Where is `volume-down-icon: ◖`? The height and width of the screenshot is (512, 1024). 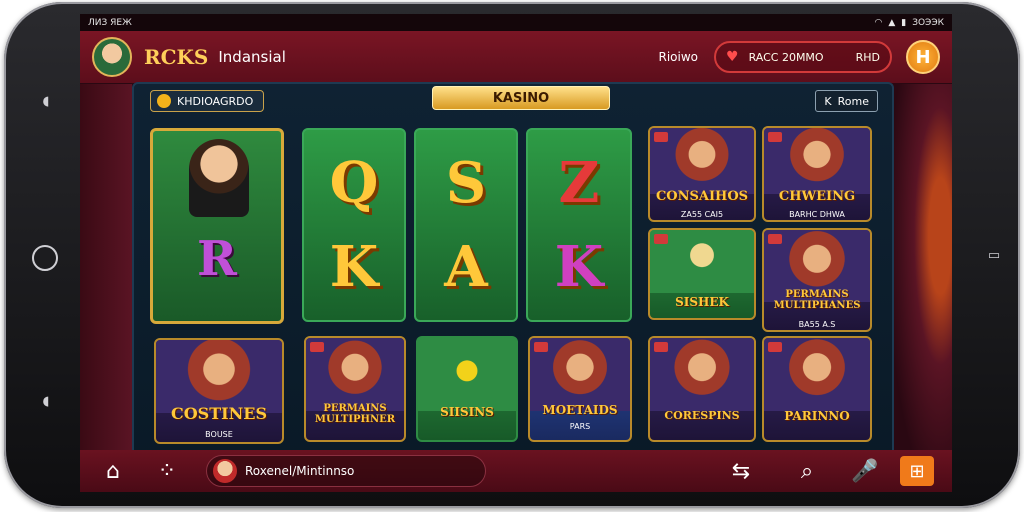
volume-down-icon: ◖ is located at coordinates (46, 401).